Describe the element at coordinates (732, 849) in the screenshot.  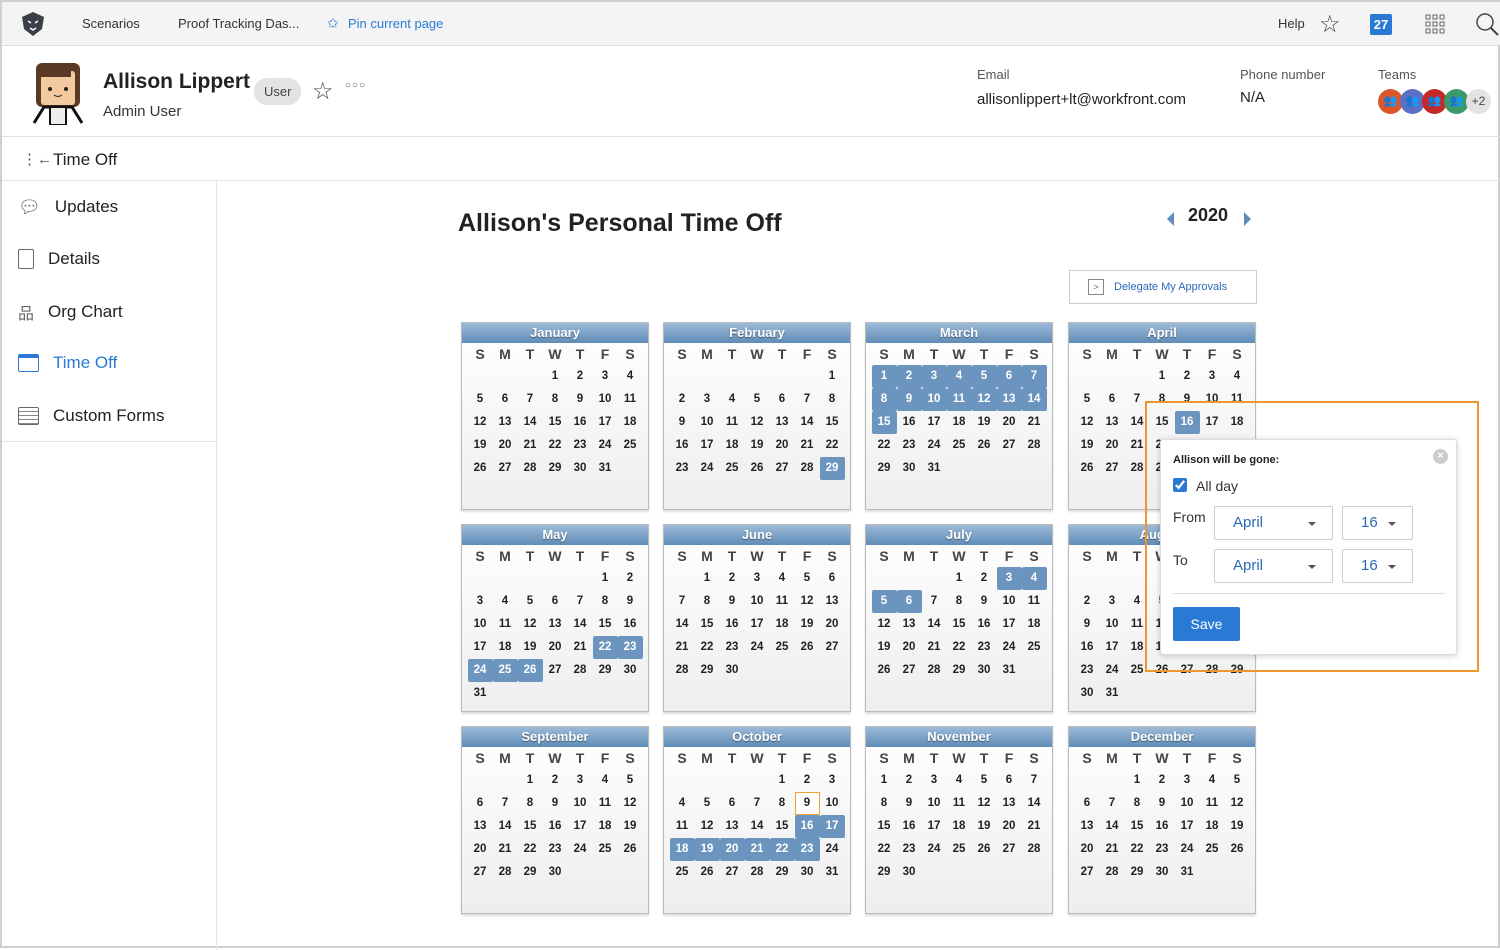
I see `time-off-day: 20` at that location.